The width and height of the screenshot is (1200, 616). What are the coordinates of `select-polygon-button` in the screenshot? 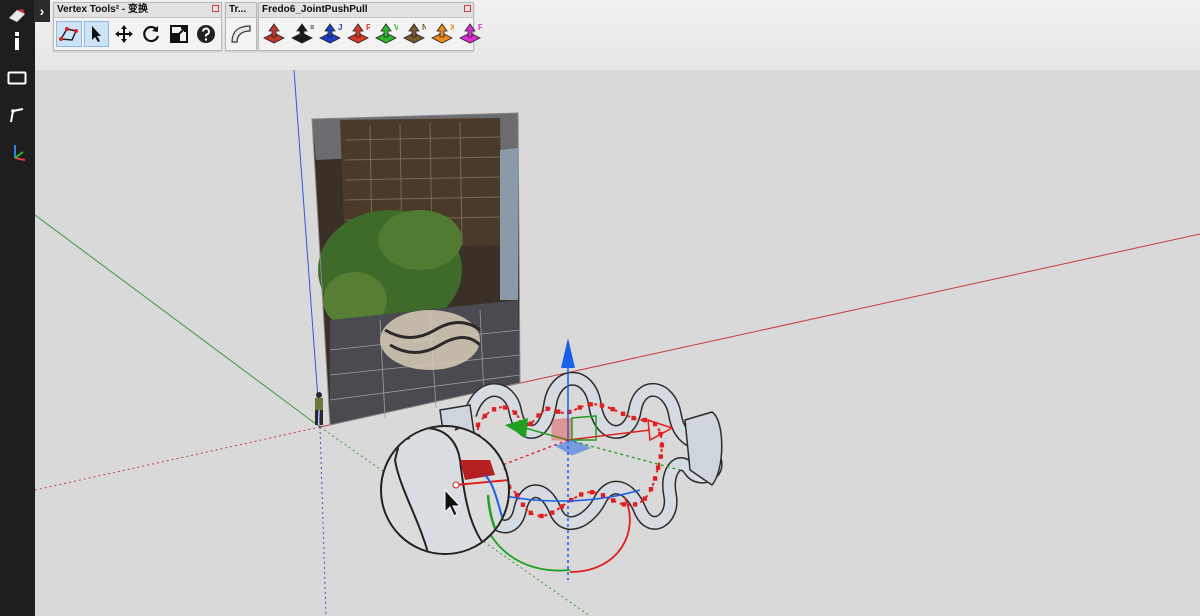 It's located at (69, 34).